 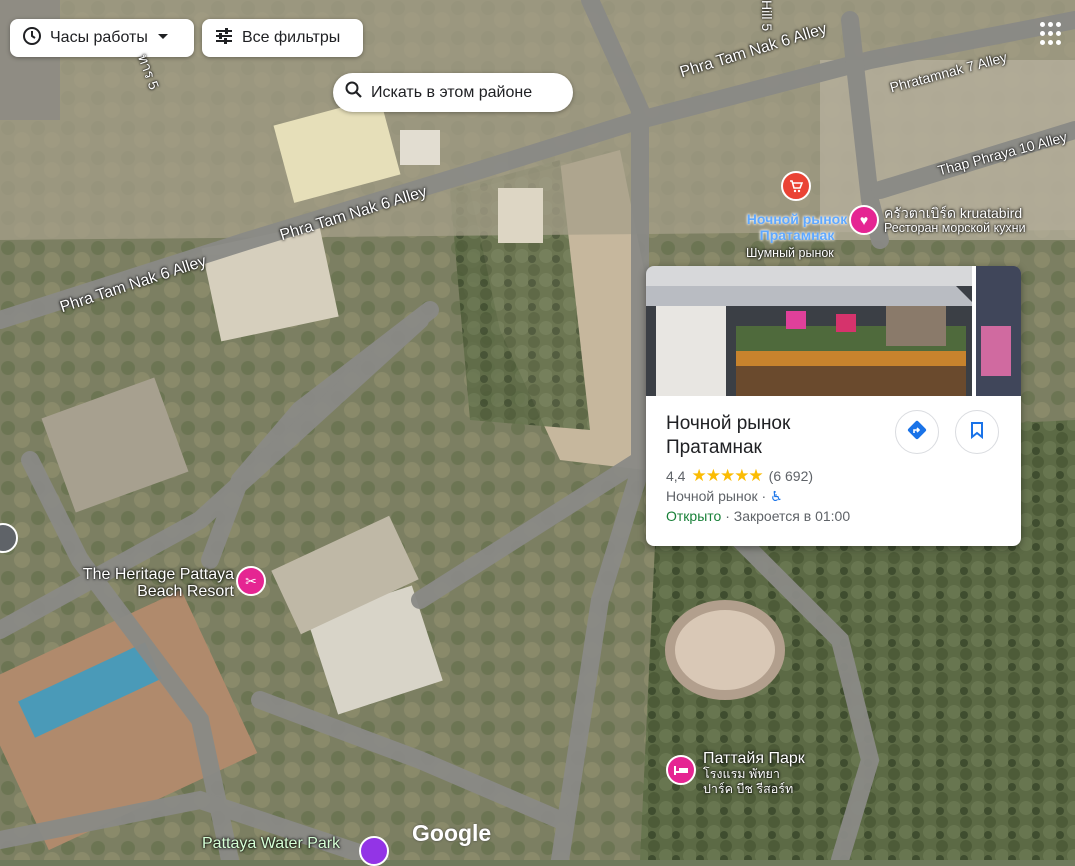 What do you see at coordinates (748, 789) in the screenshot?
I see `pattaya-park-thai2: ปาร์ค บีช รีสอร์ท` at bounding box center [748, 789].